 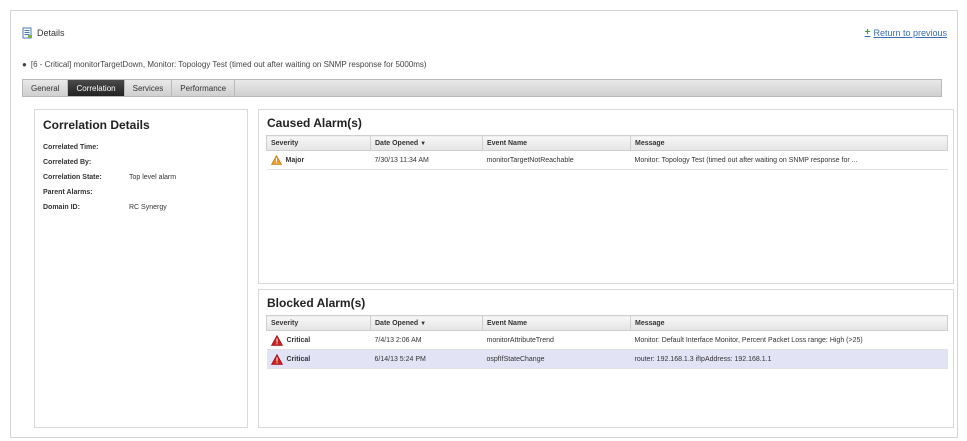 What do you see at coordinates (96, 125) in the screenshot?
I see `correlation-details-title: Correlation Details` at bounding box center [96, 125].